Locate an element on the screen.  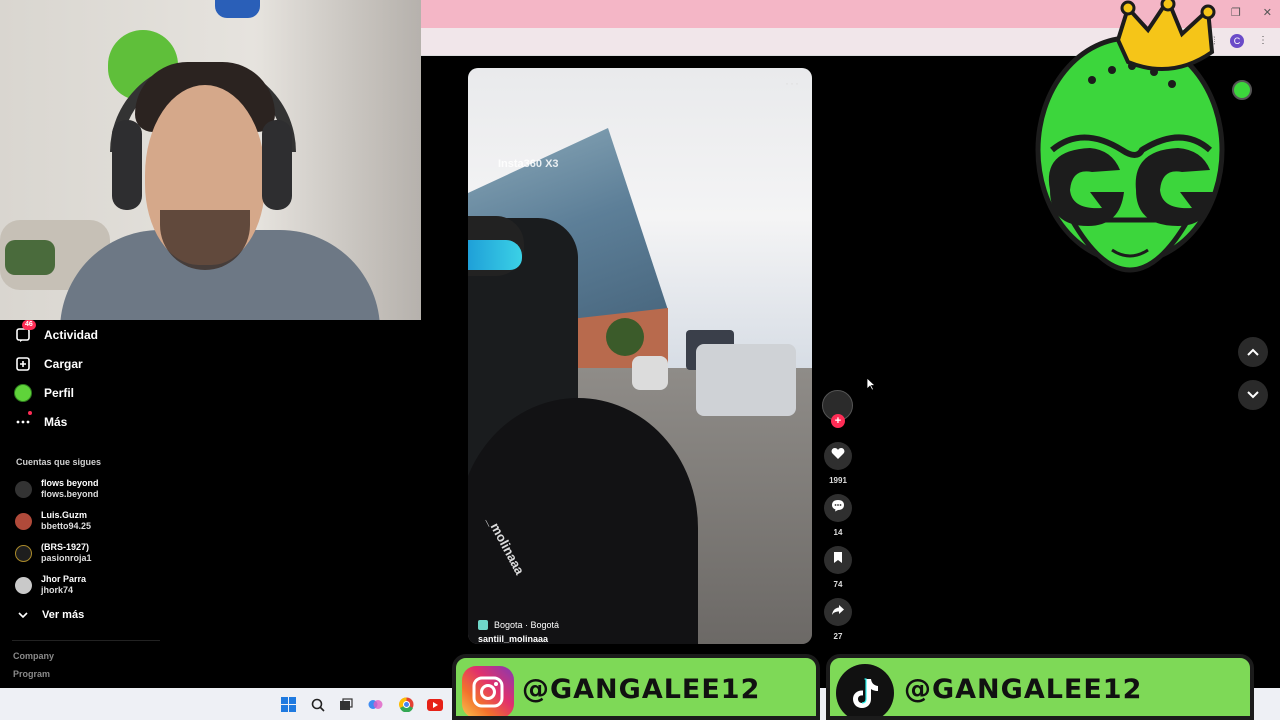
chrome-icon is located at coordinates (406, 704).